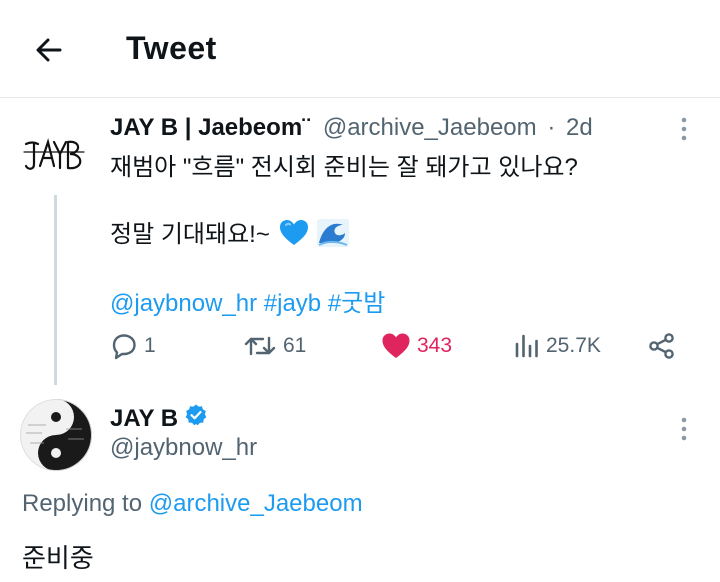 The image size is (720, 582). What do you see at coordinates (573, 345) in the screenshot?
I see `views-count: 25.7K` at bounding box center [573, 345].